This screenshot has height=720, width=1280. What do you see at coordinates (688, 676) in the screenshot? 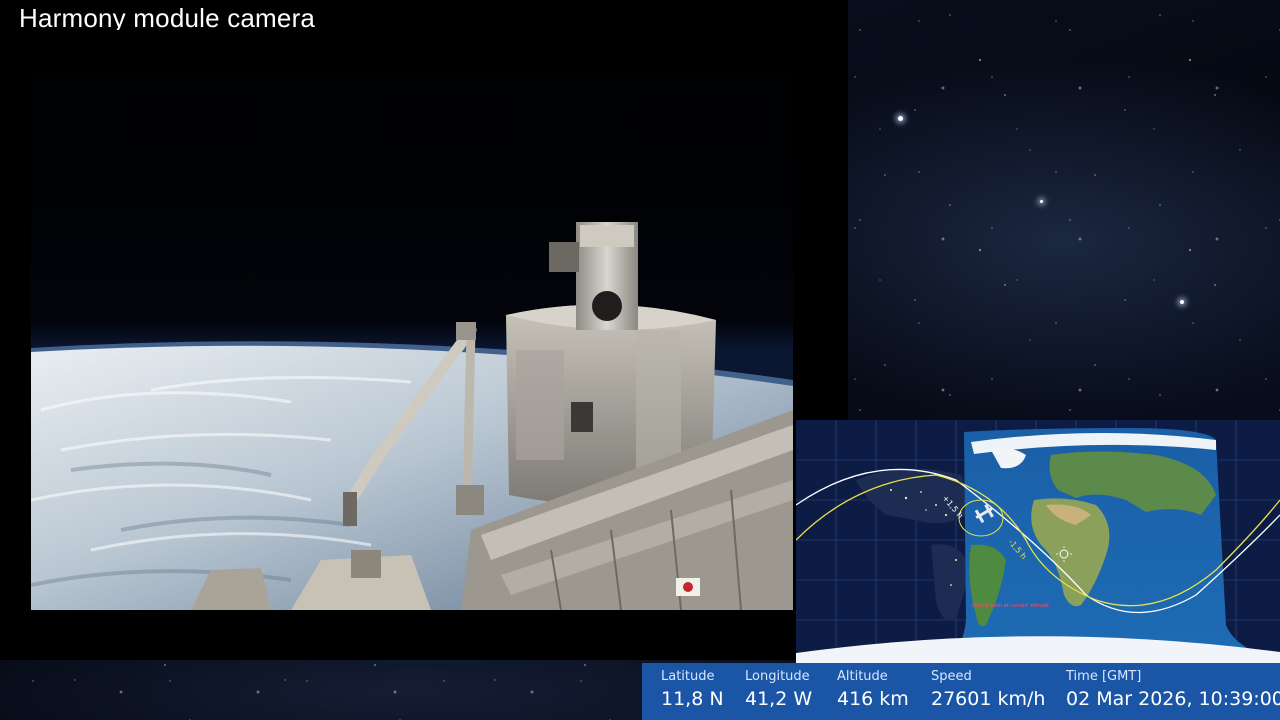
I see `latitude-label: Latitude` at bounding box center [688, 676].